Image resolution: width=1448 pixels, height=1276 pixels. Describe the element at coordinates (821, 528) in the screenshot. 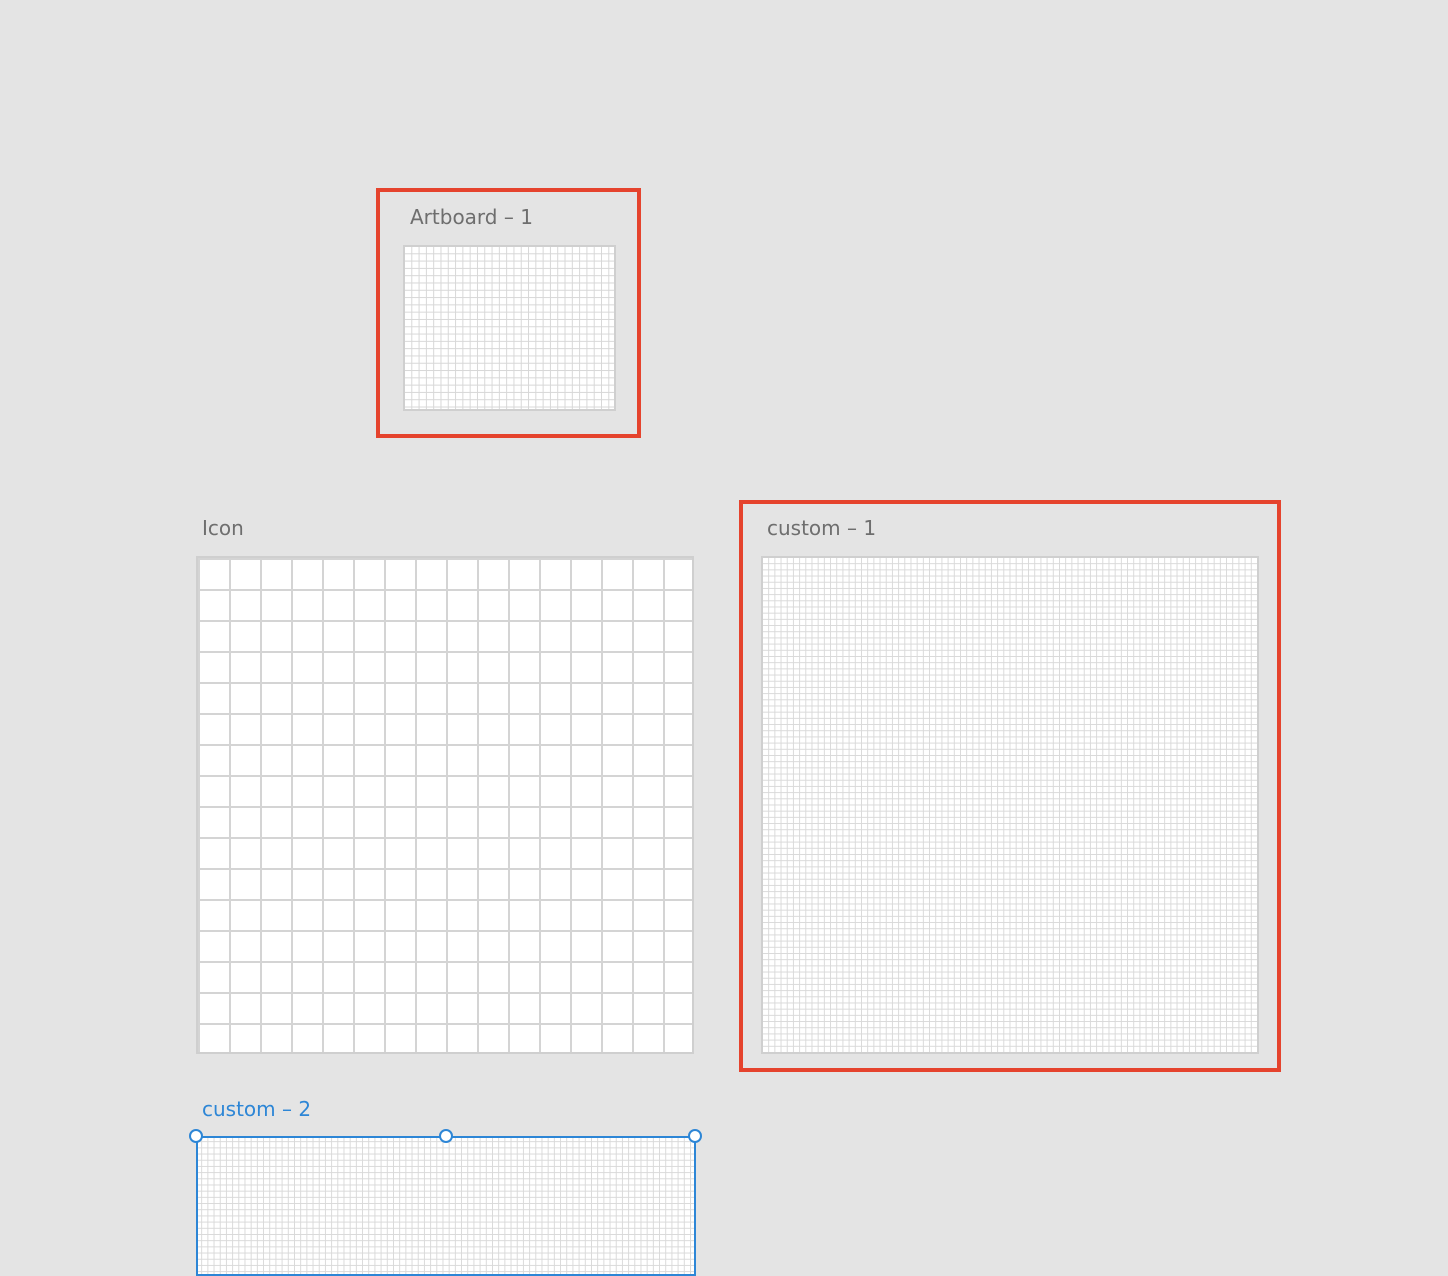

I see `artboard-title-custom-1: custom – 1` at that location.